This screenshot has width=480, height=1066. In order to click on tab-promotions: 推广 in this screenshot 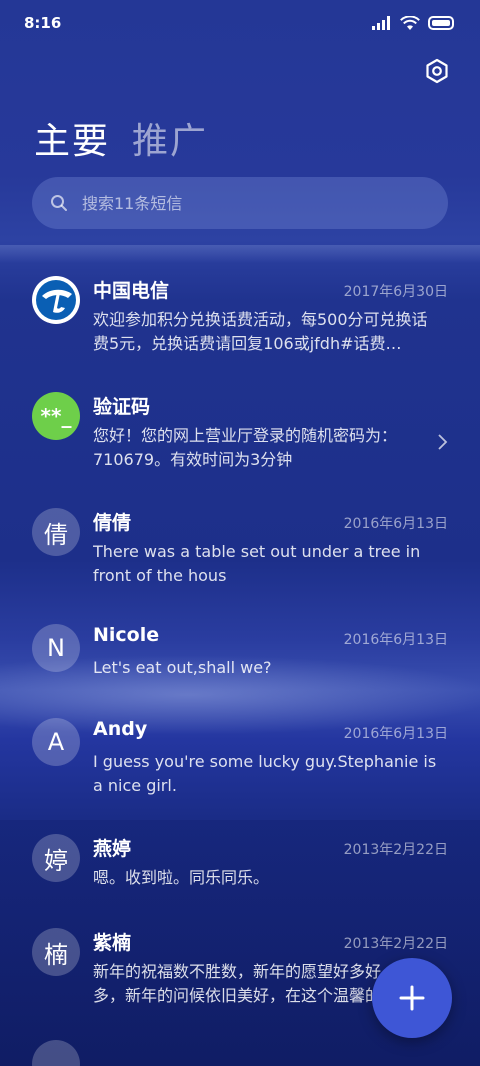, I will do `click(170, 138)`.